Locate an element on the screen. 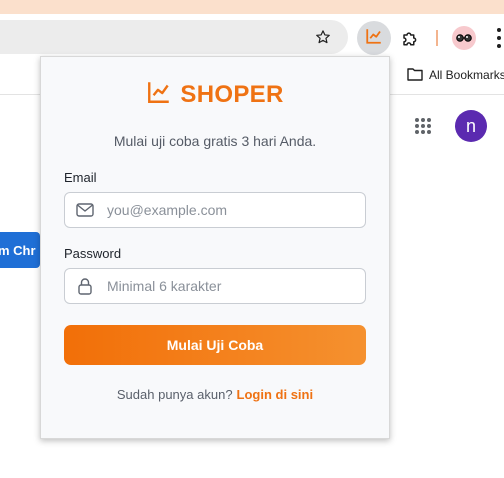  brand-name: SHOPER is located at coordinates (232, 94).